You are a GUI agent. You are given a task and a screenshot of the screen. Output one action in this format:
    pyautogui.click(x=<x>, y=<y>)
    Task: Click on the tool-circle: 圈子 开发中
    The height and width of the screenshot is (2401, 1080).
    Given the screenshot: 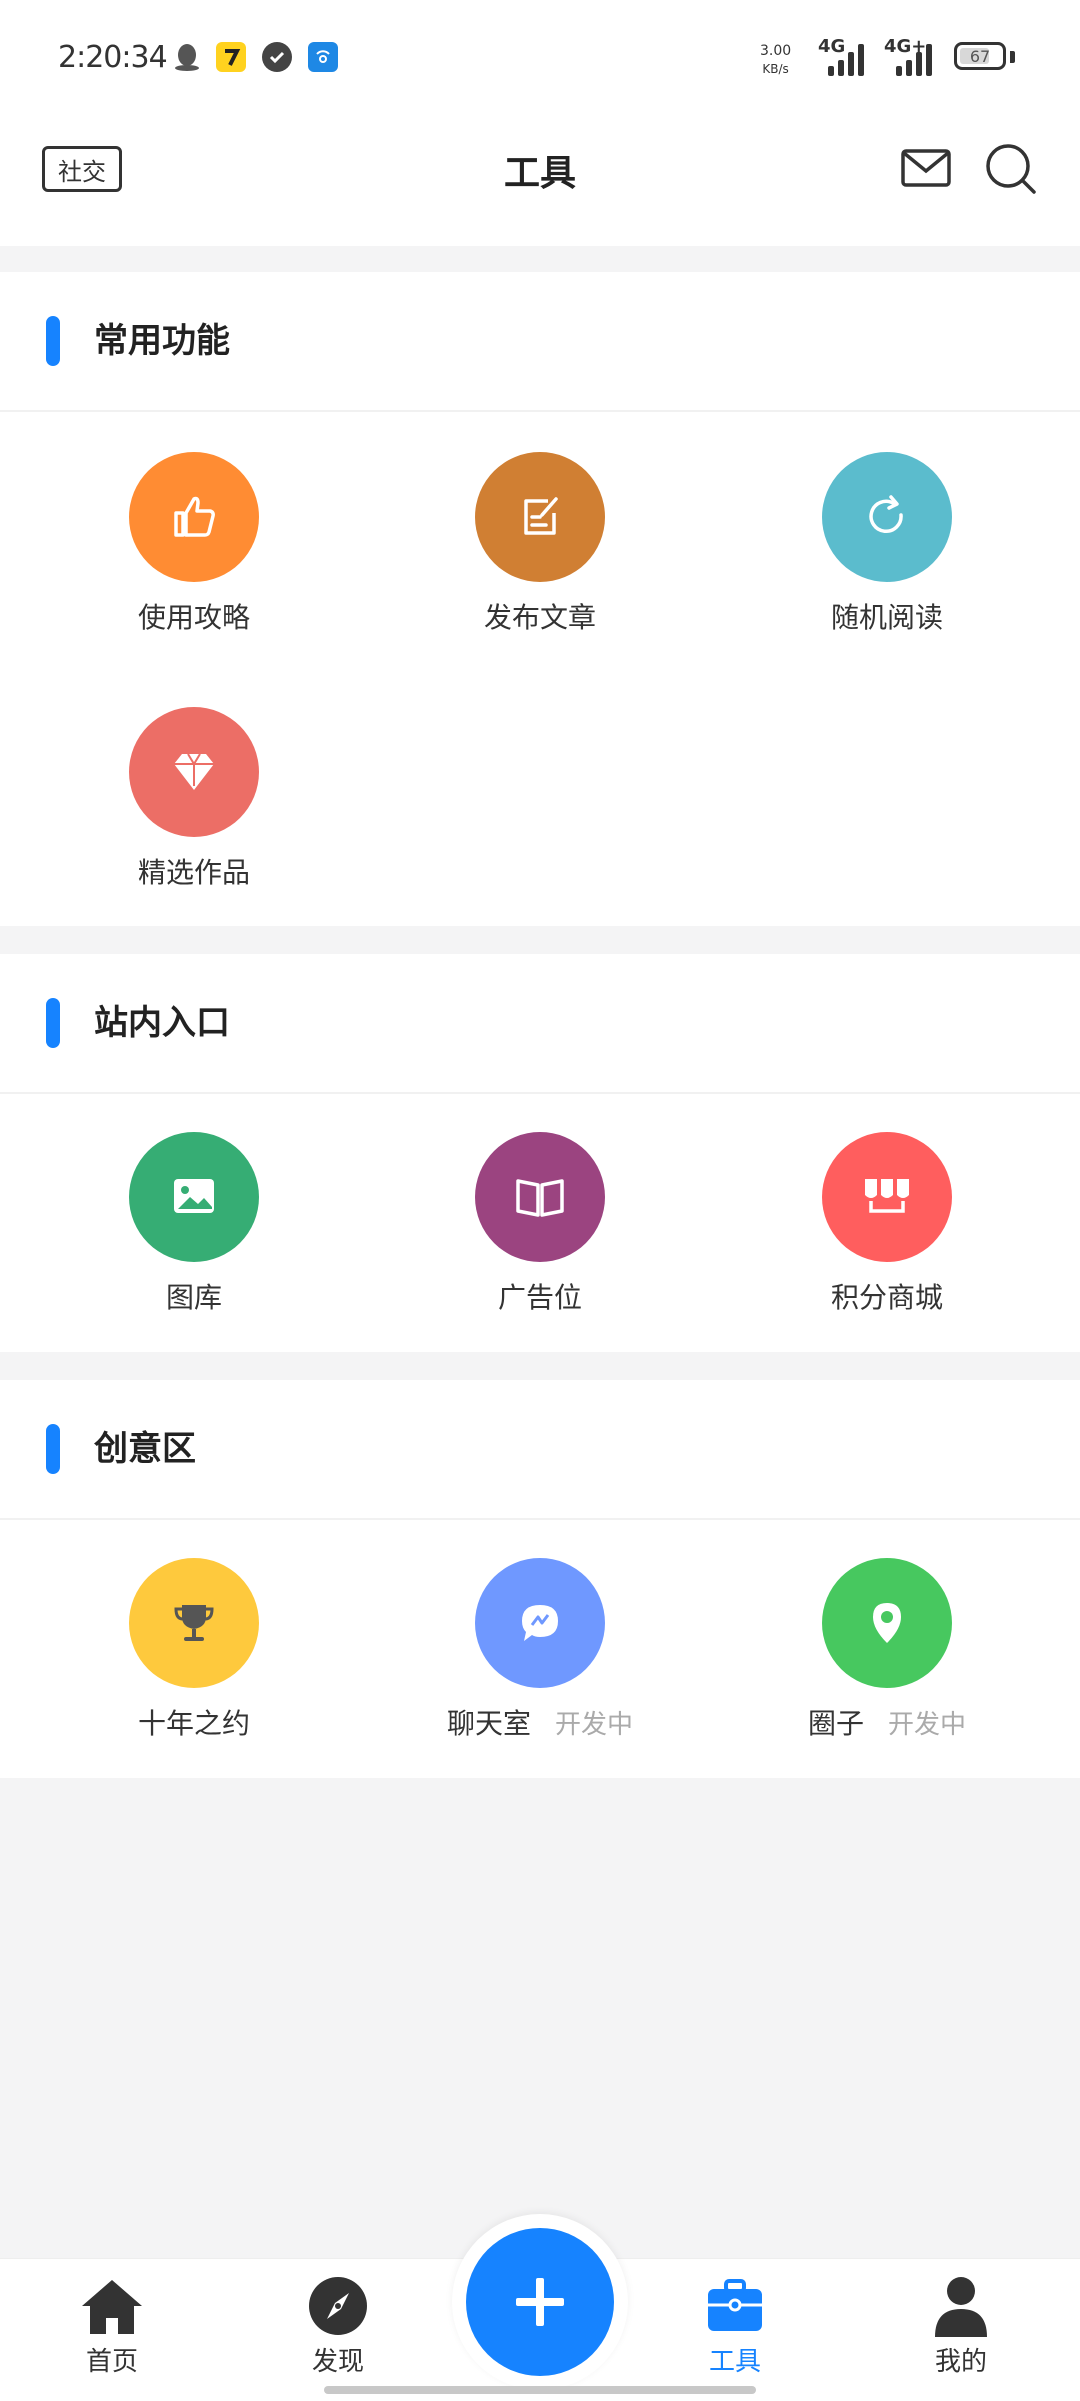 What is the action you would take?
    pyautogui.click(x=887, y=1650)
    